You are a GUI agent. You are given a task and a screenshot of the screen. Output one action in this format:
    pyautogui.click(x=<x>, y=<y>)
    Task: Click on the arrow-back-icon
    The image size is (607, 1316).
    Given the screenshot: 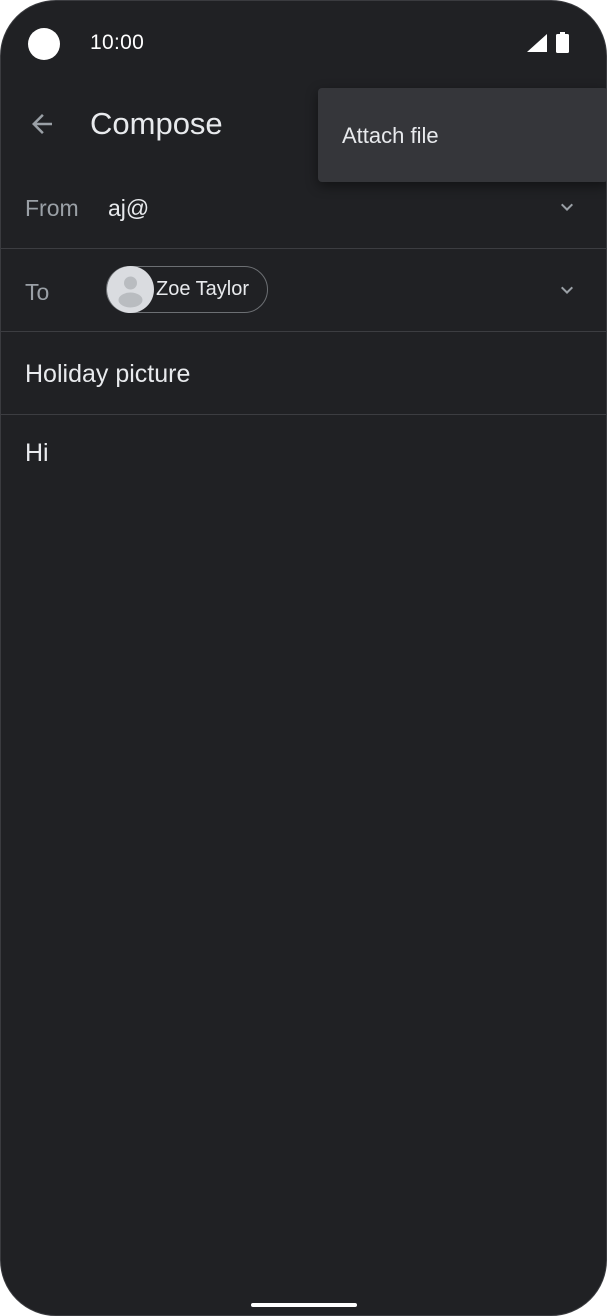 What is the action you would take?
    pyautogui.click(x=42, y=124)
    